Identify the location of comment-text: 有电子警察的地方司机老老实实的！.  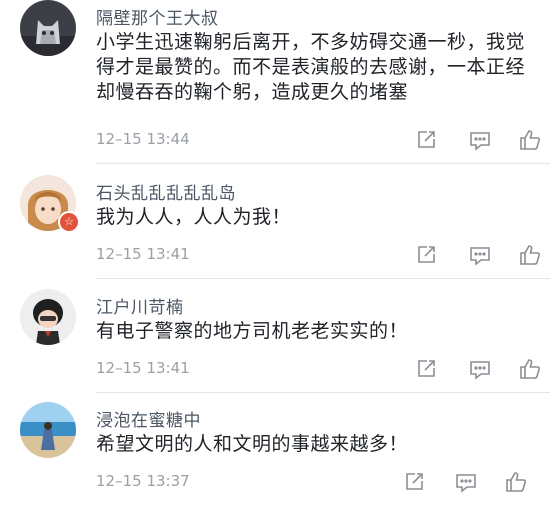
(316, 331).